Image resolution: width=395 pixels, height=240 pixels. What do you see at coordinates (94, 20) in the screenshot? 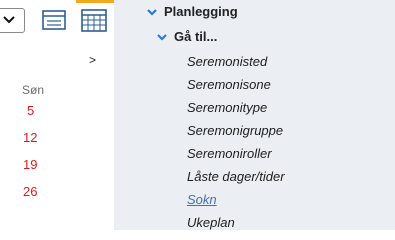
I see `month-view-icon` at bounding box center [94, 20].